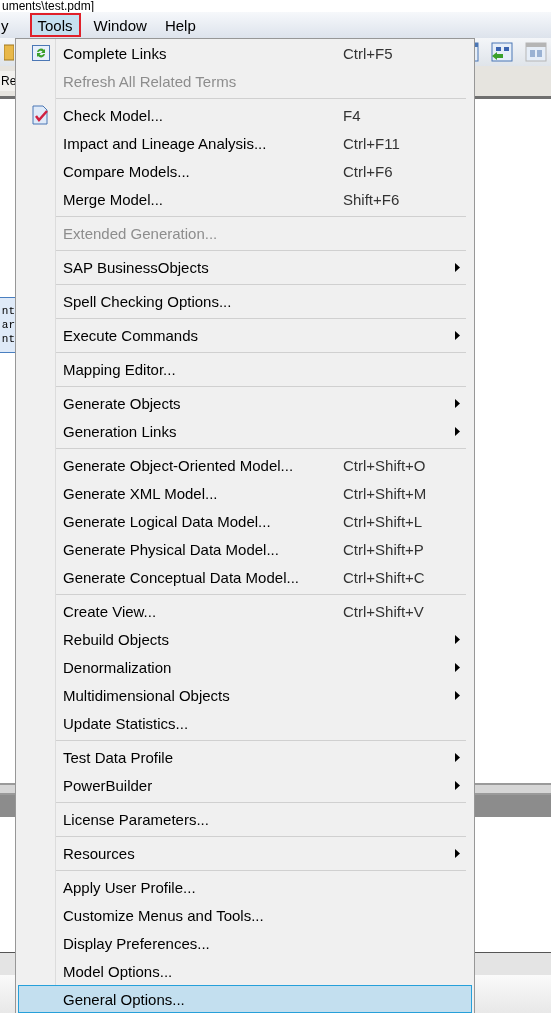 The width and height of the screenshot is (551, 1013). Describe the element at coordinates (245, 667) in the screenshot. I see `menu-item: Denormalization` at that location.